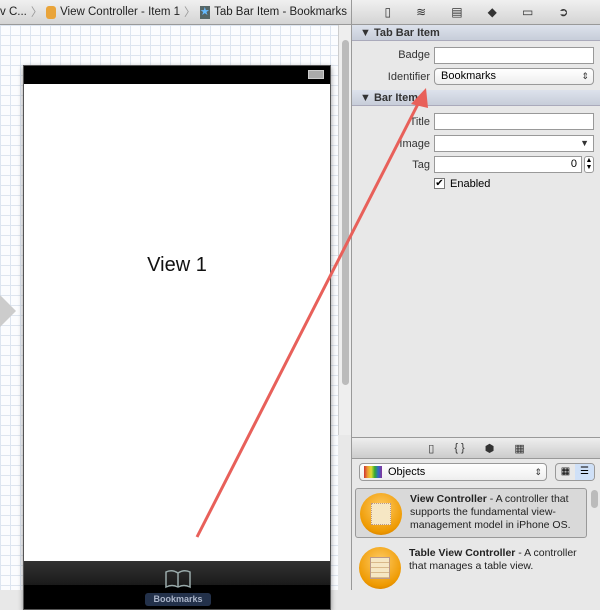 The width and height of the screenshot is (600, 610). What do you see at coordinates (514, 143) in the screenshot?
I see `image-combo: ▼` at bounding box center [514, 143].